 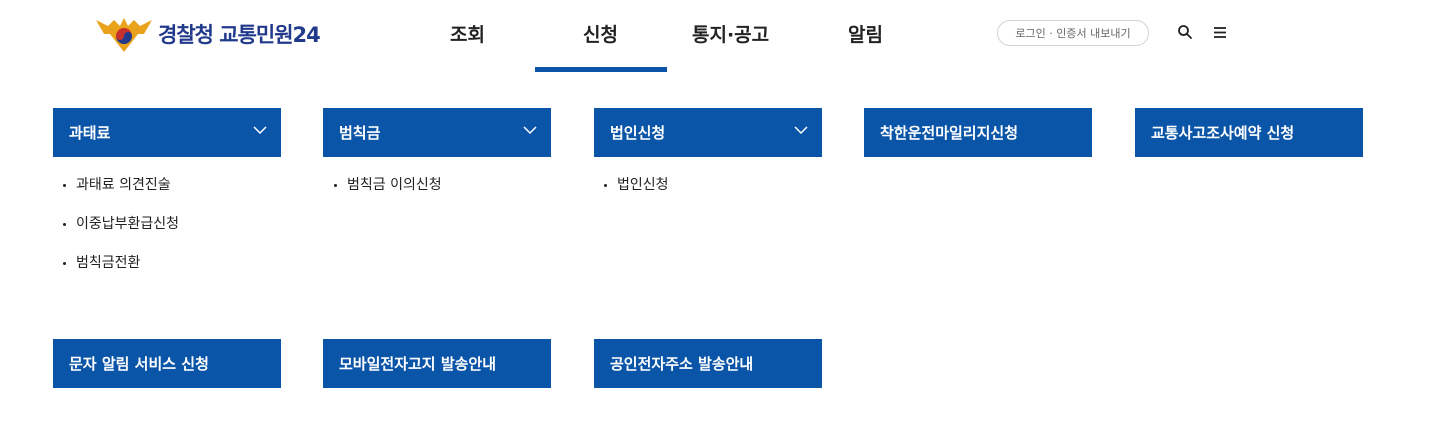 What do you see at coordinates (167, 132) in the screenshot?
I see `card-fine: 과태료` at bounding box center [167, 132].